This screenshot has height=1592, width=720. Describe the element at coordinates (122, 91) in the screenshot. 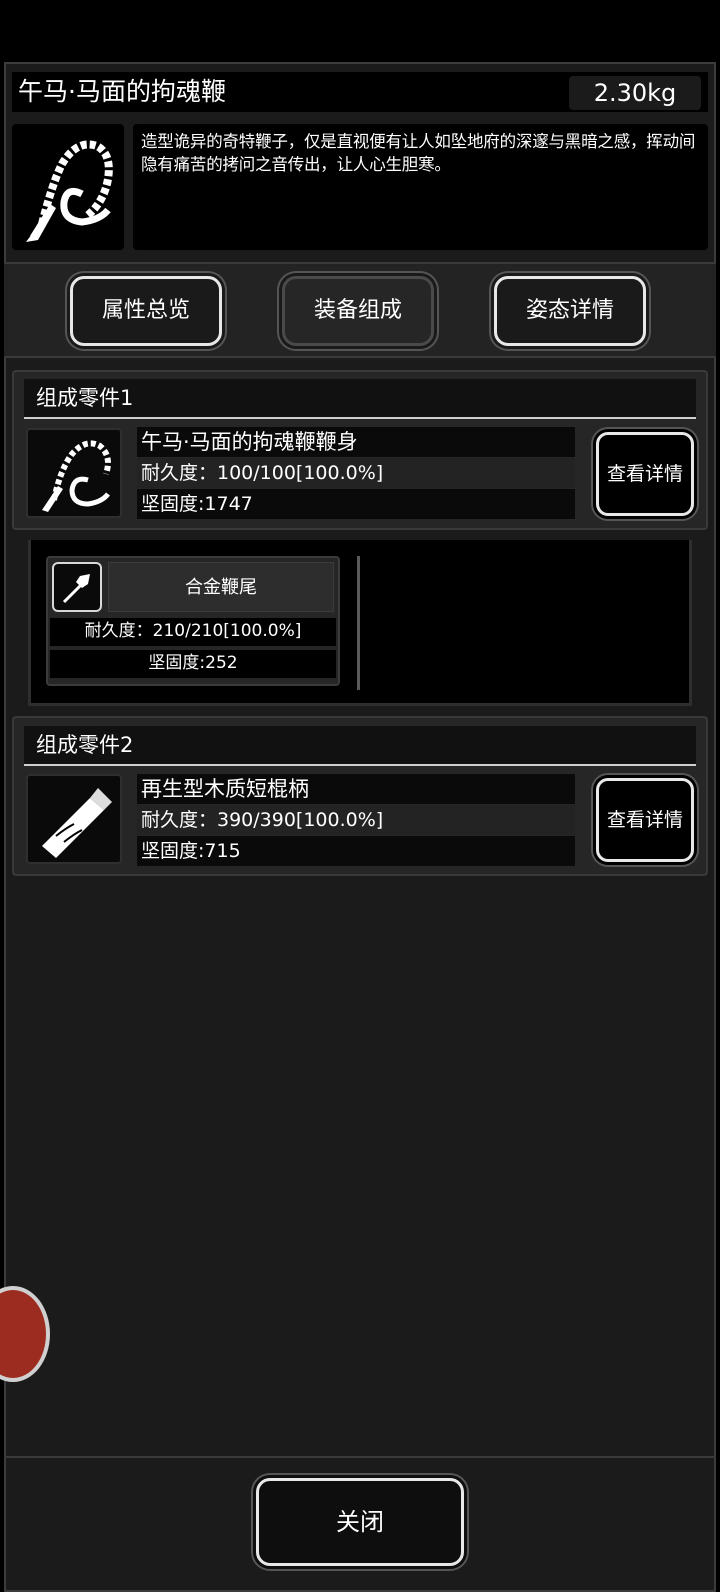

I see `item-name: 午马·马面的拘魂鞭` at that location.